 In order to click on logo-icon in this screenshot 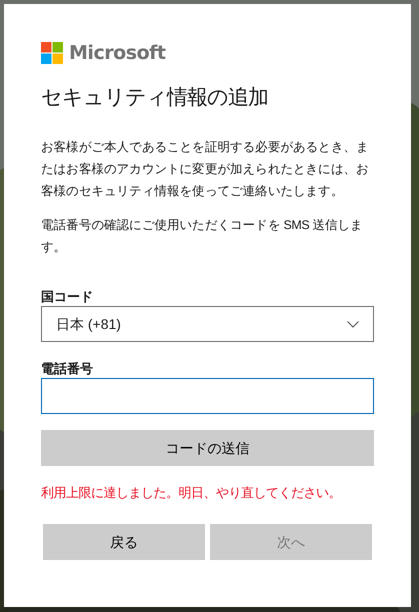, I will do `click(52, 53)`.